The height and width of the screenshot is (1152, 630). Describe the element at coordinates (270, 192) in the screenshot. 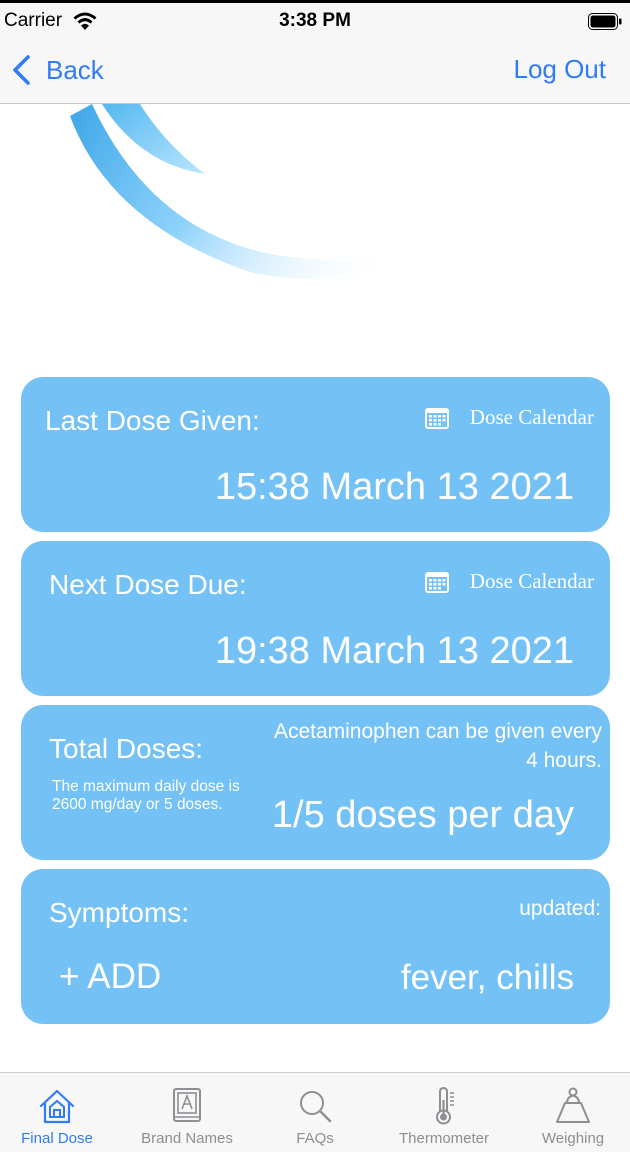

I see `logo-swoosh` at that location.